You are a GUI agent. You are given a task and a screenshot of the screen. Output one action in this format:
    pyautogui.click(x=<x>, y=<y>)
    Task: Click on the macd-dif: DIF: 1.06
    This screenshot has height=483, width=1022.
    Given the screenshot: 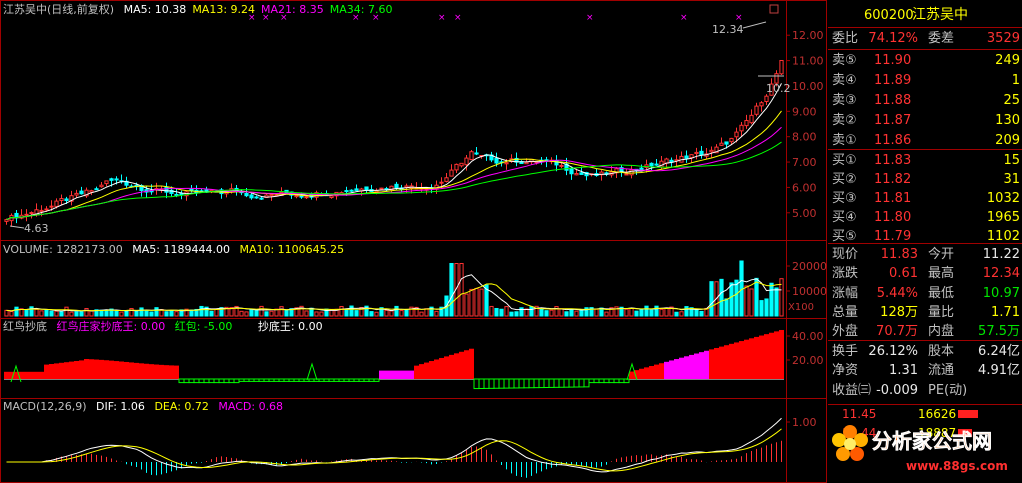 What is the action you would take?
    pyautogui.click(x=120, y=406)
    